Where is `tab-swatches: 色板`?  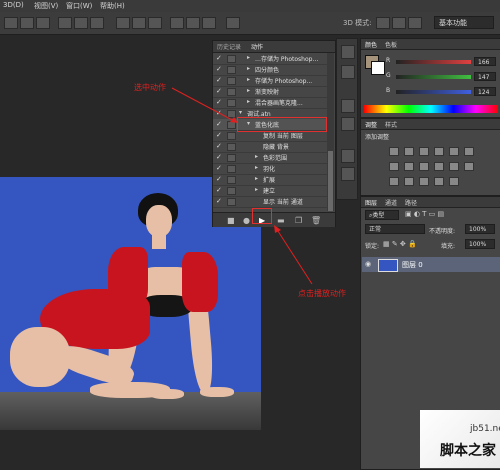
tab-swatches: 色板 is located at coordinates (391, 44).